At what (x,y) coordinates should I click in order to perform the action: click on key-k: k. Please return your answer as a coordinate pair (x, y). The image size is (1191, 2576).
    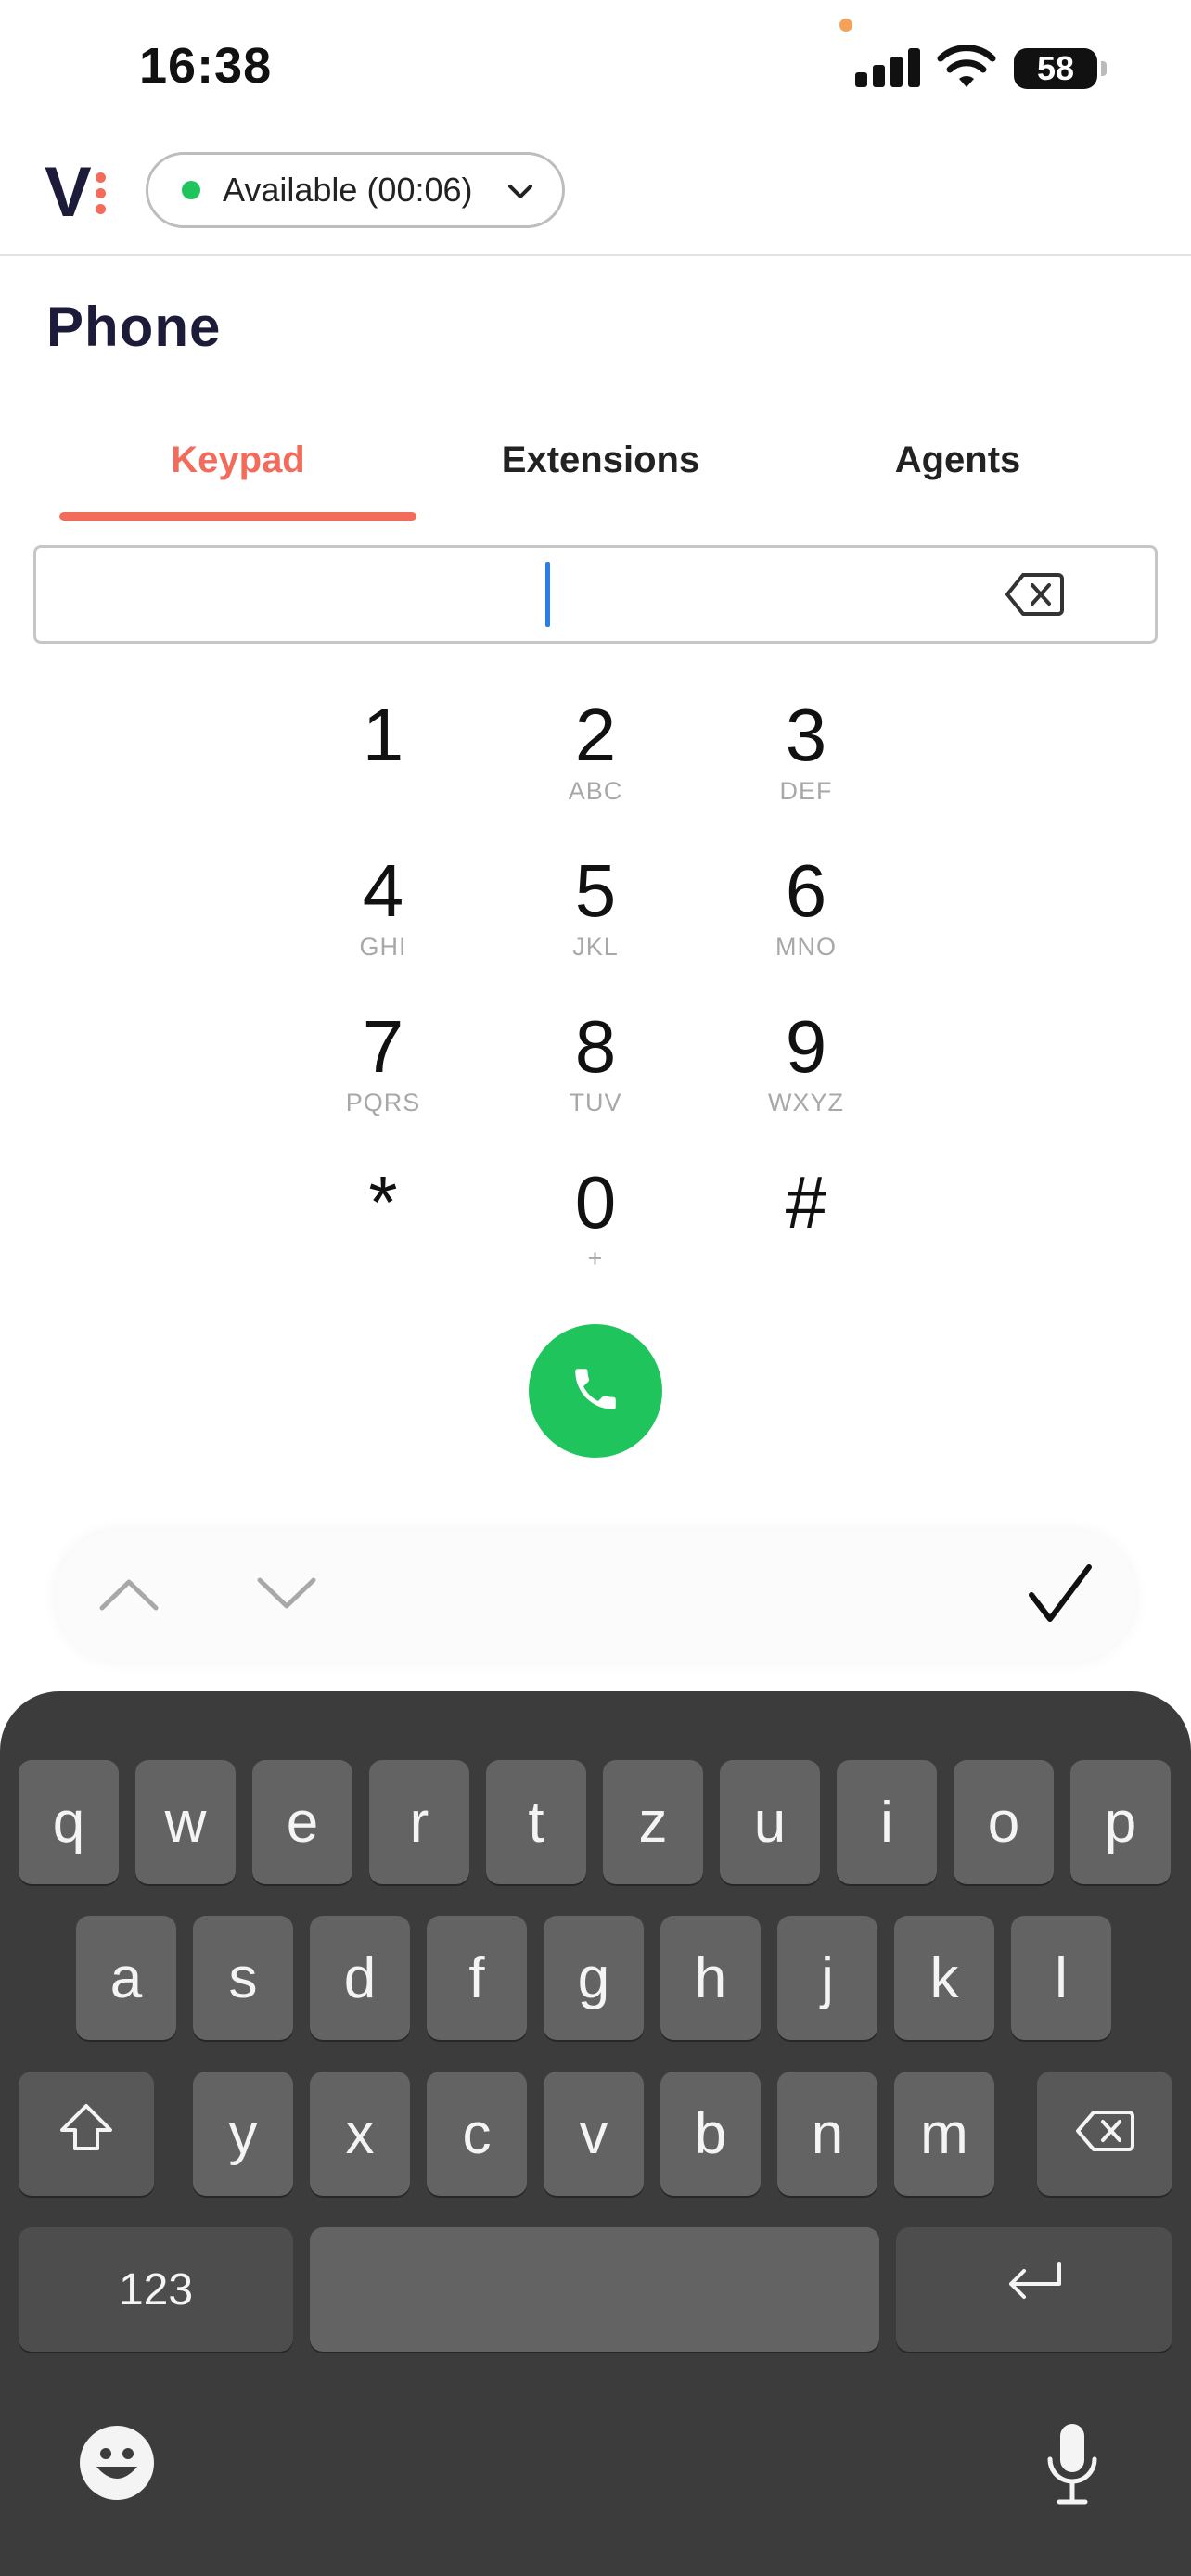
    Looking at the image, I should click on (944, 1978).